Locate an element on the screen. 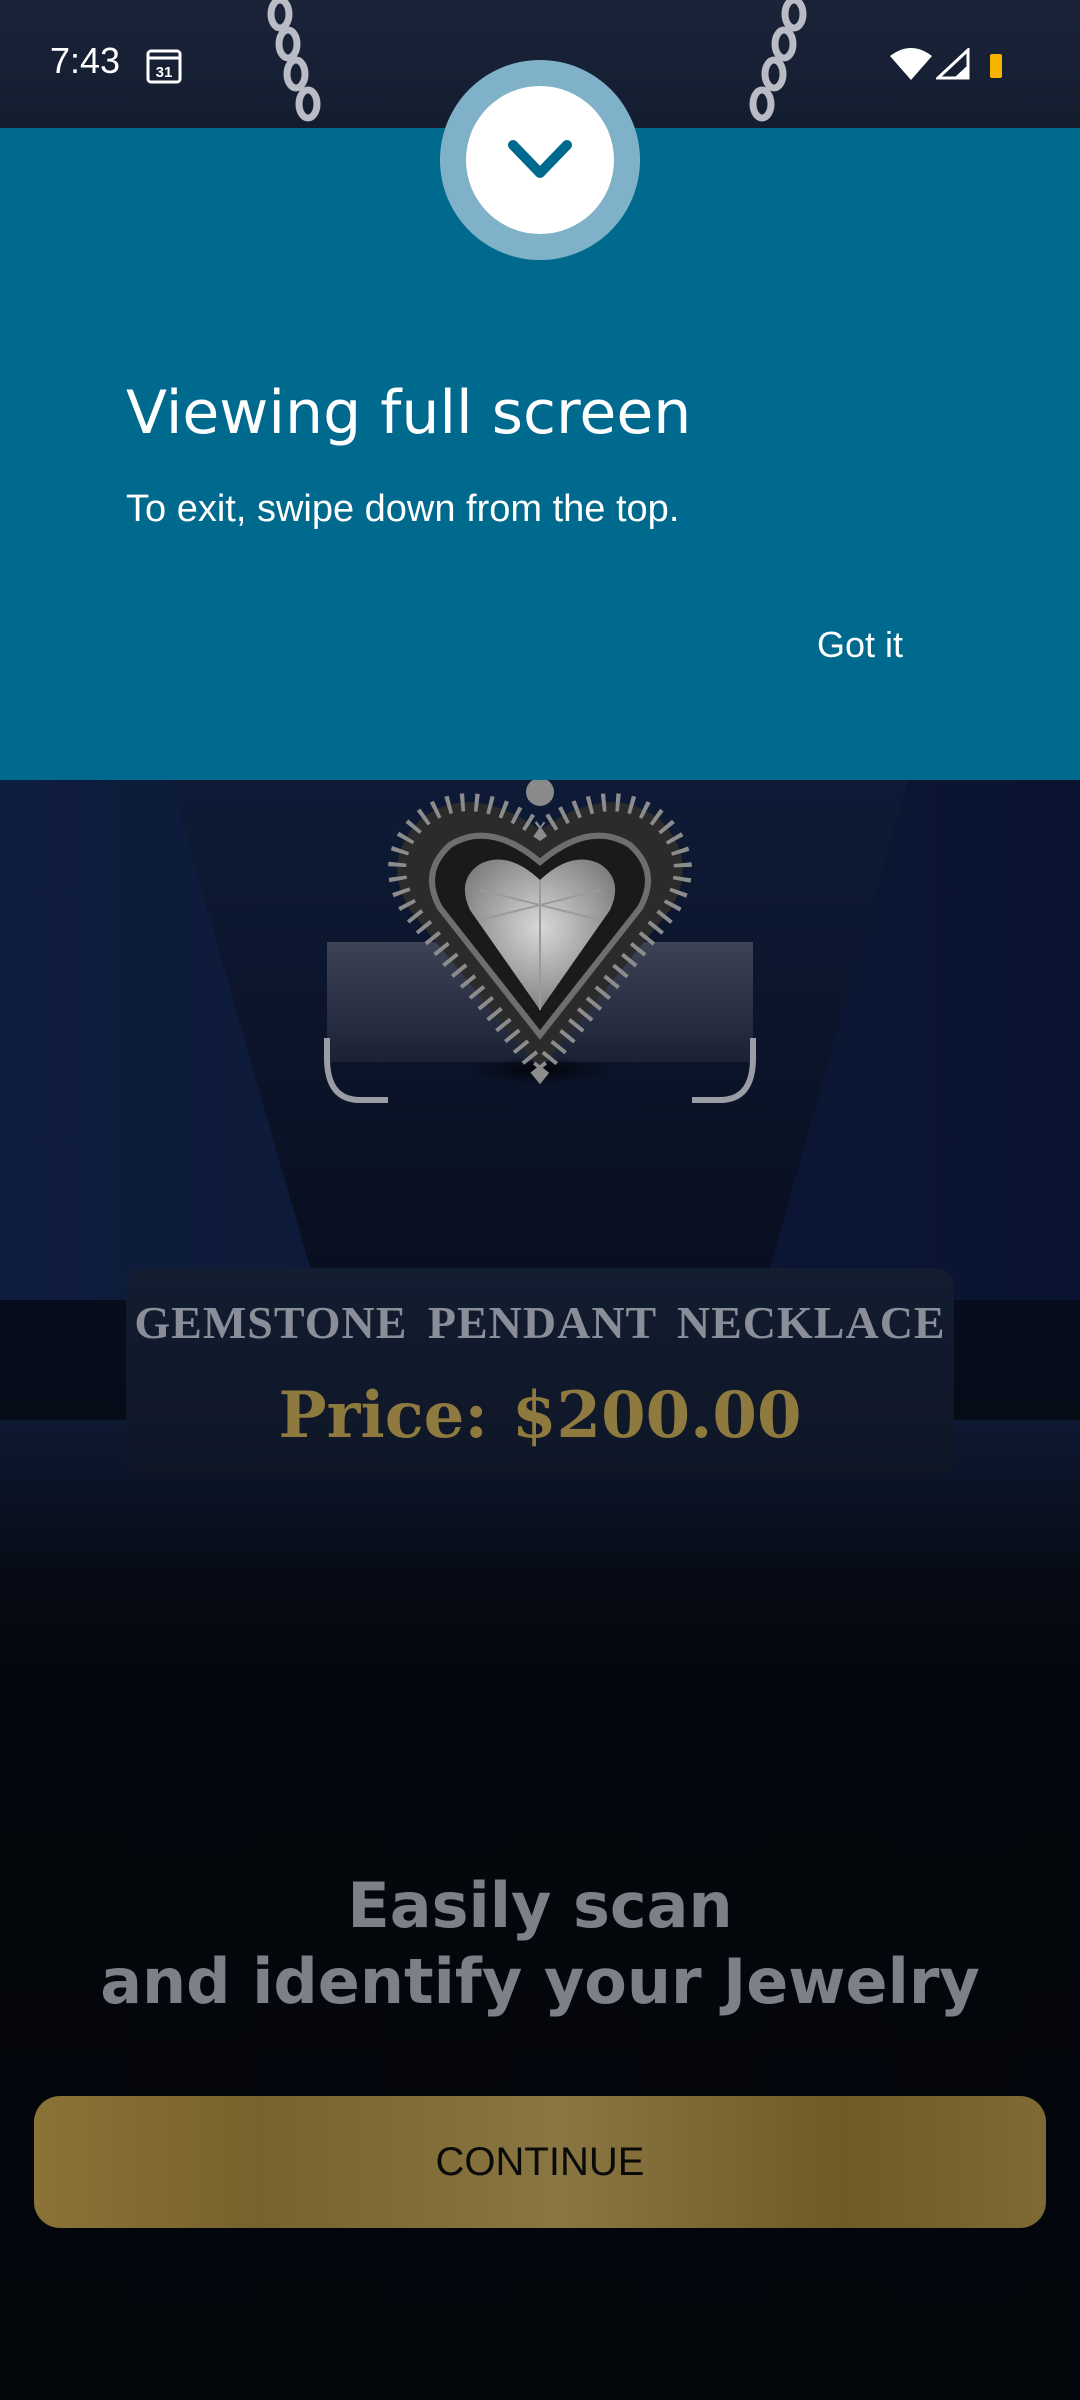  calendar-day: 31 is located at coordinates (164, 72).